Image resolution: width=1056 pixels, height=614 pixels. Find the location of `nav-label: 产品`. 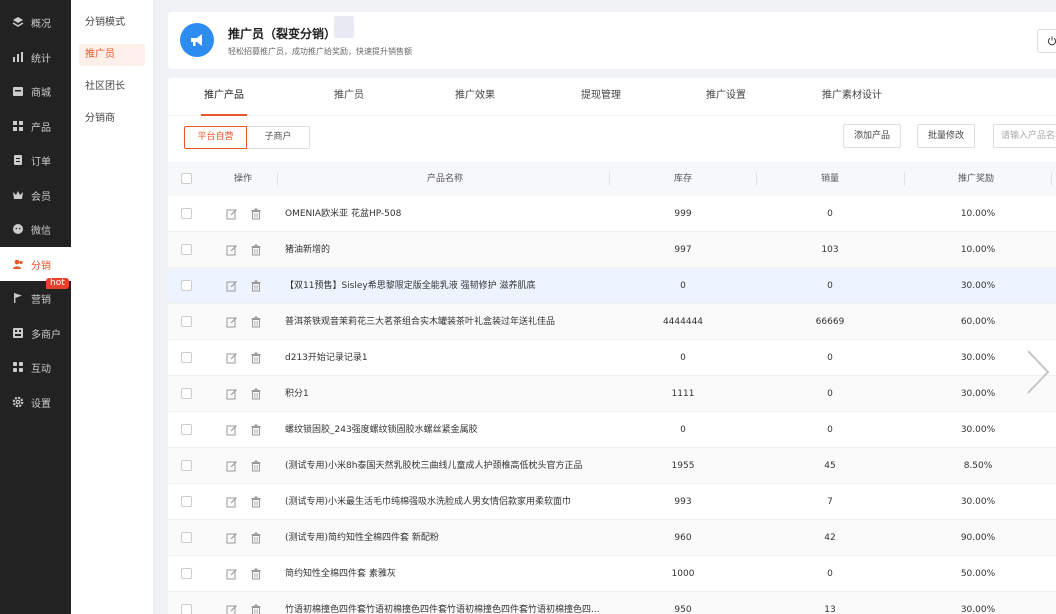

nav-label: 产品 is located at coordinates (41, 128).